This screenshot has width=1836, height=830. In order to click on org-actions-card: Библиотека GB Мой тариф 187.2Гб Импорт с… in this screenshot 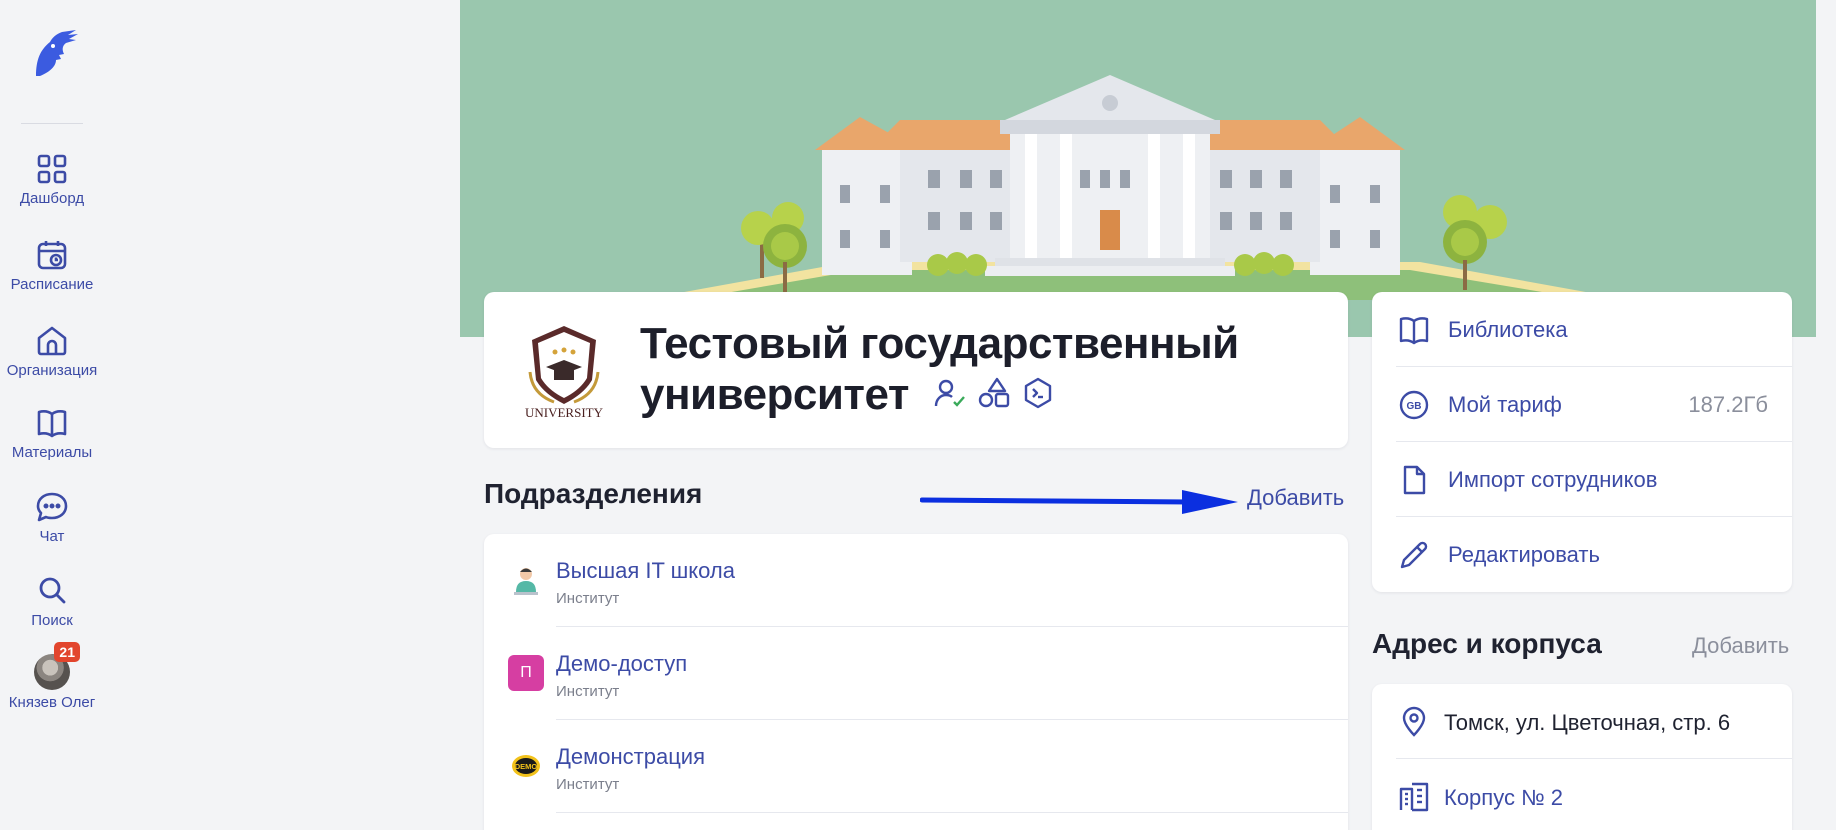, I will do `click(1582, 442)`.